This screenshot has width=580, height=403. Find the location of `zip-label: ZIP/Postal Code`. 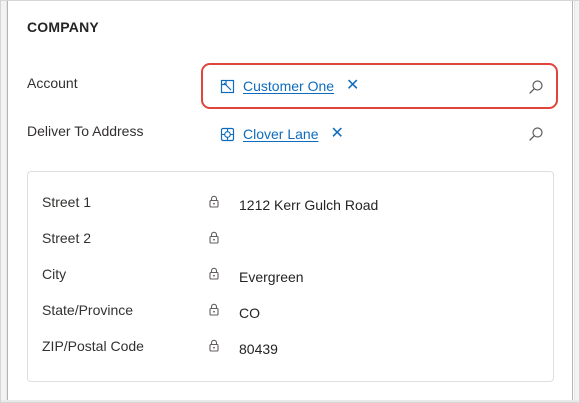

zip-label: ZIP/Postal Code is located at coordinates (93, 346).